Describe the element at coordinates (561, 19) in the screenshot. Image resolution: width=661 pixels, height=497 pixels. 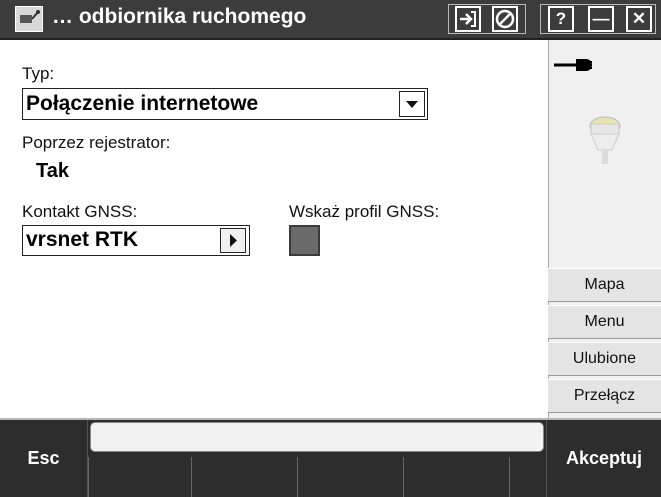
I see `help-button: ?` at that location.